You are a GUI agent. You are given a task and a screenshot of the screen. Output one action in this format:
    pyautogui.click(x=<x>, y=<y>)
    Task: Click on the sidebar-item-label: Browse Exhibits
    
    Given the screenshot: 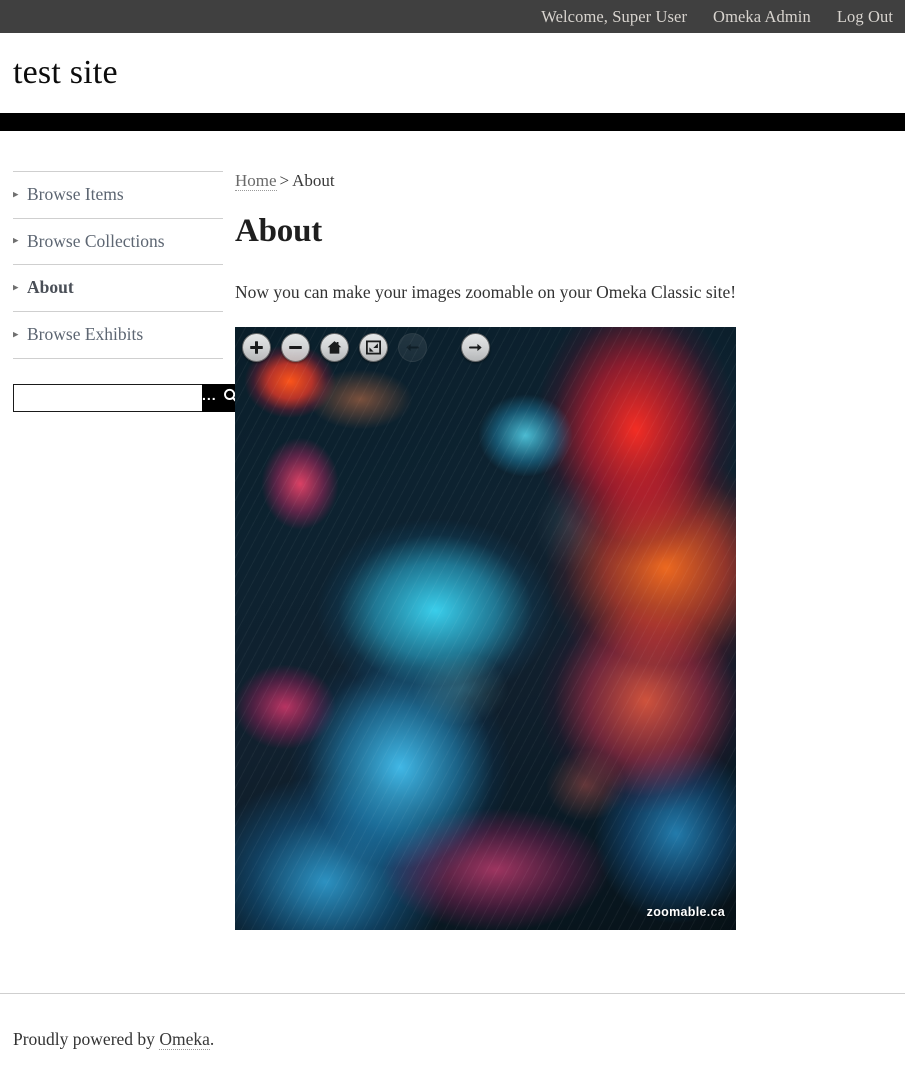 What is the action you would take?
    pyautogui.click(x=85, y=333)
    